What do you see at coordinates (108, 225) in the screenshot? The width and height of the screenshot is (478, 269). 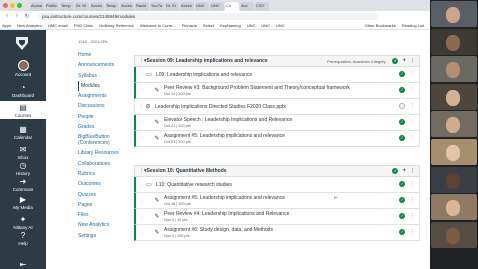 I see `course-nav-new-analytics: New Analytics` at bounding box center [108, 225].